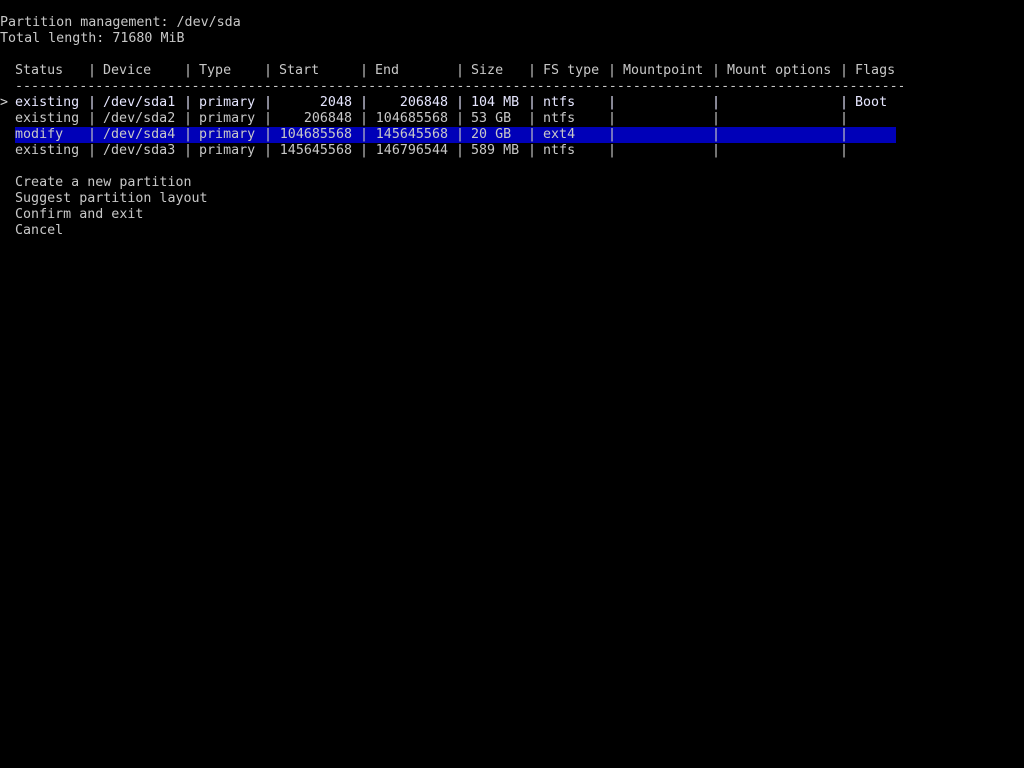 This screenshot has height=768, width=1024. I want to click on confirm-exit-option: Confirm and exit, so click(79, 215).